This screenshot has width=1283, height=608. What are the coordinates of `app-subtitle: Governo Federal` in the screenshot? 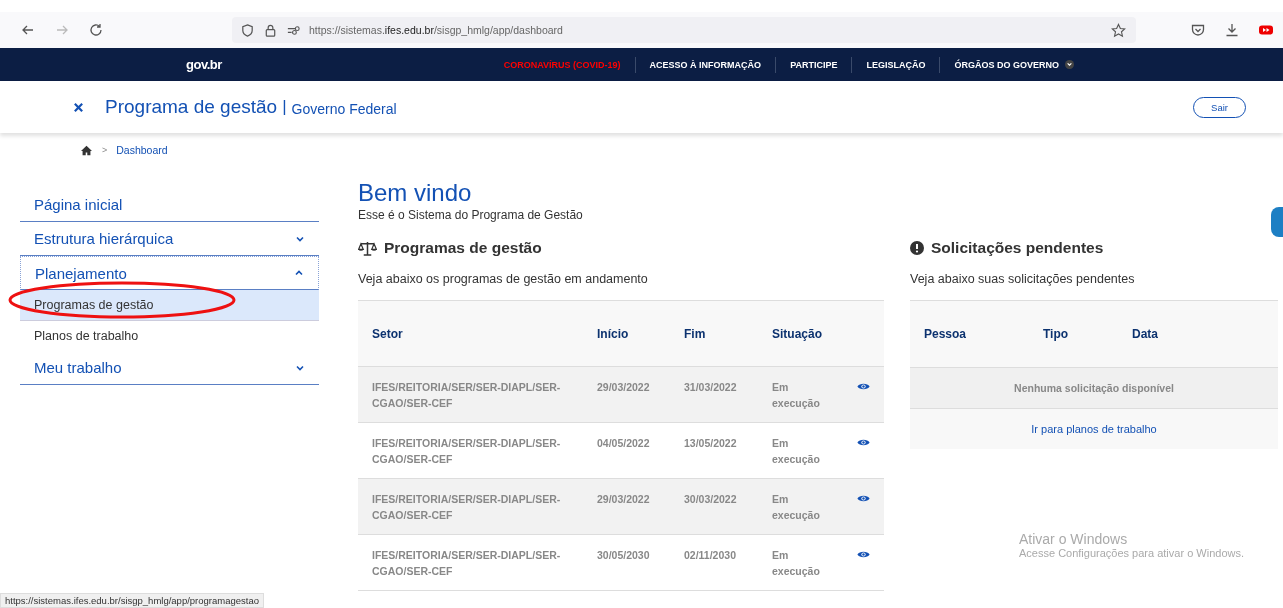 It's located at (344, 108).